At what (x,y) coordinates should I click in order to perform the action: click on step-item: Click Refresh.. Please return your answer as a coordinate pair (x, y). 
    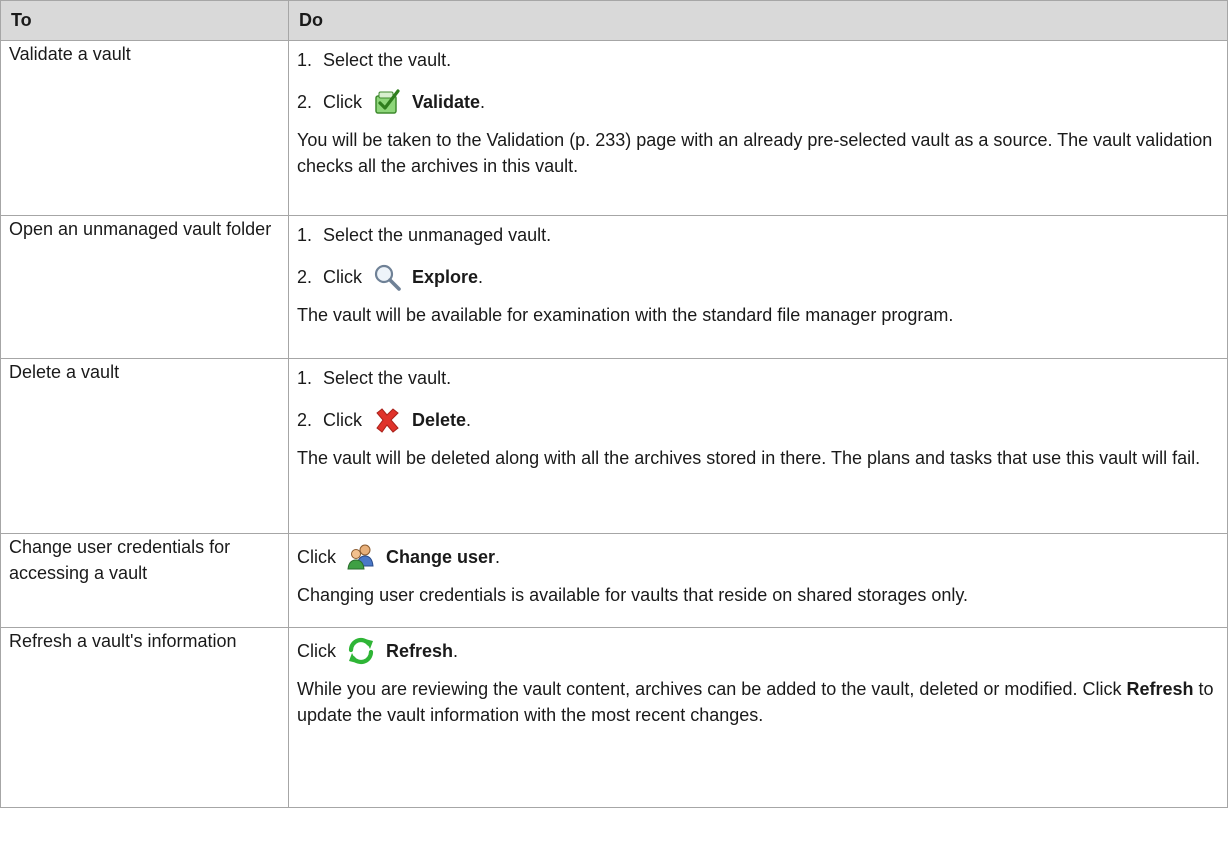
    Looking at the image, I should click on (758, 651).